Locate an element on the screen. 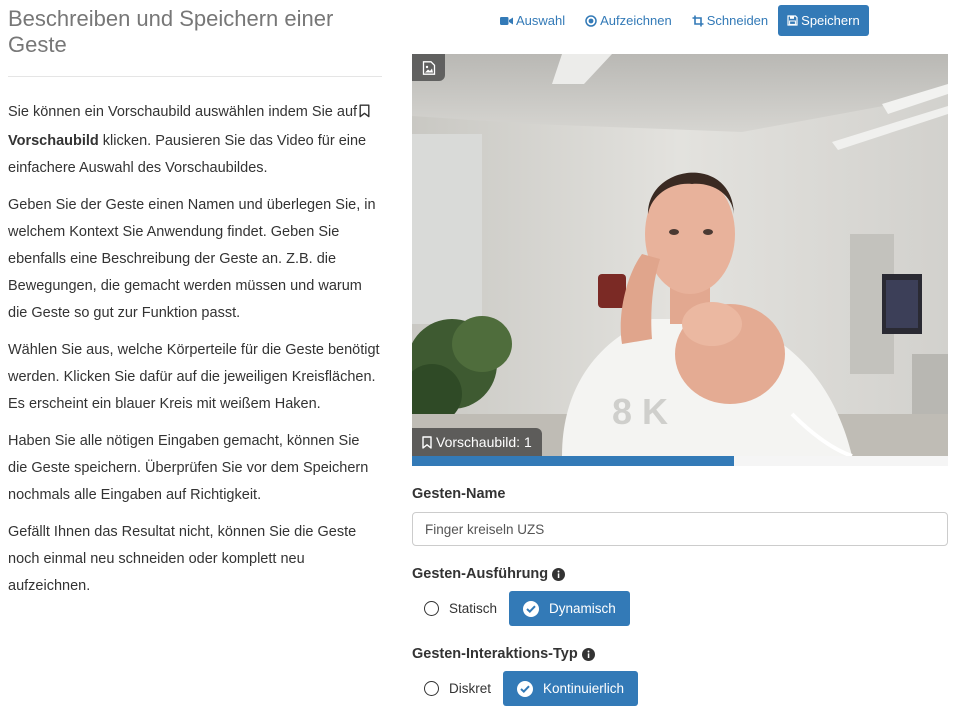 The height and width of the screenshot is (722, 955). save-button: Speichern is located at coordinates (823, 20).